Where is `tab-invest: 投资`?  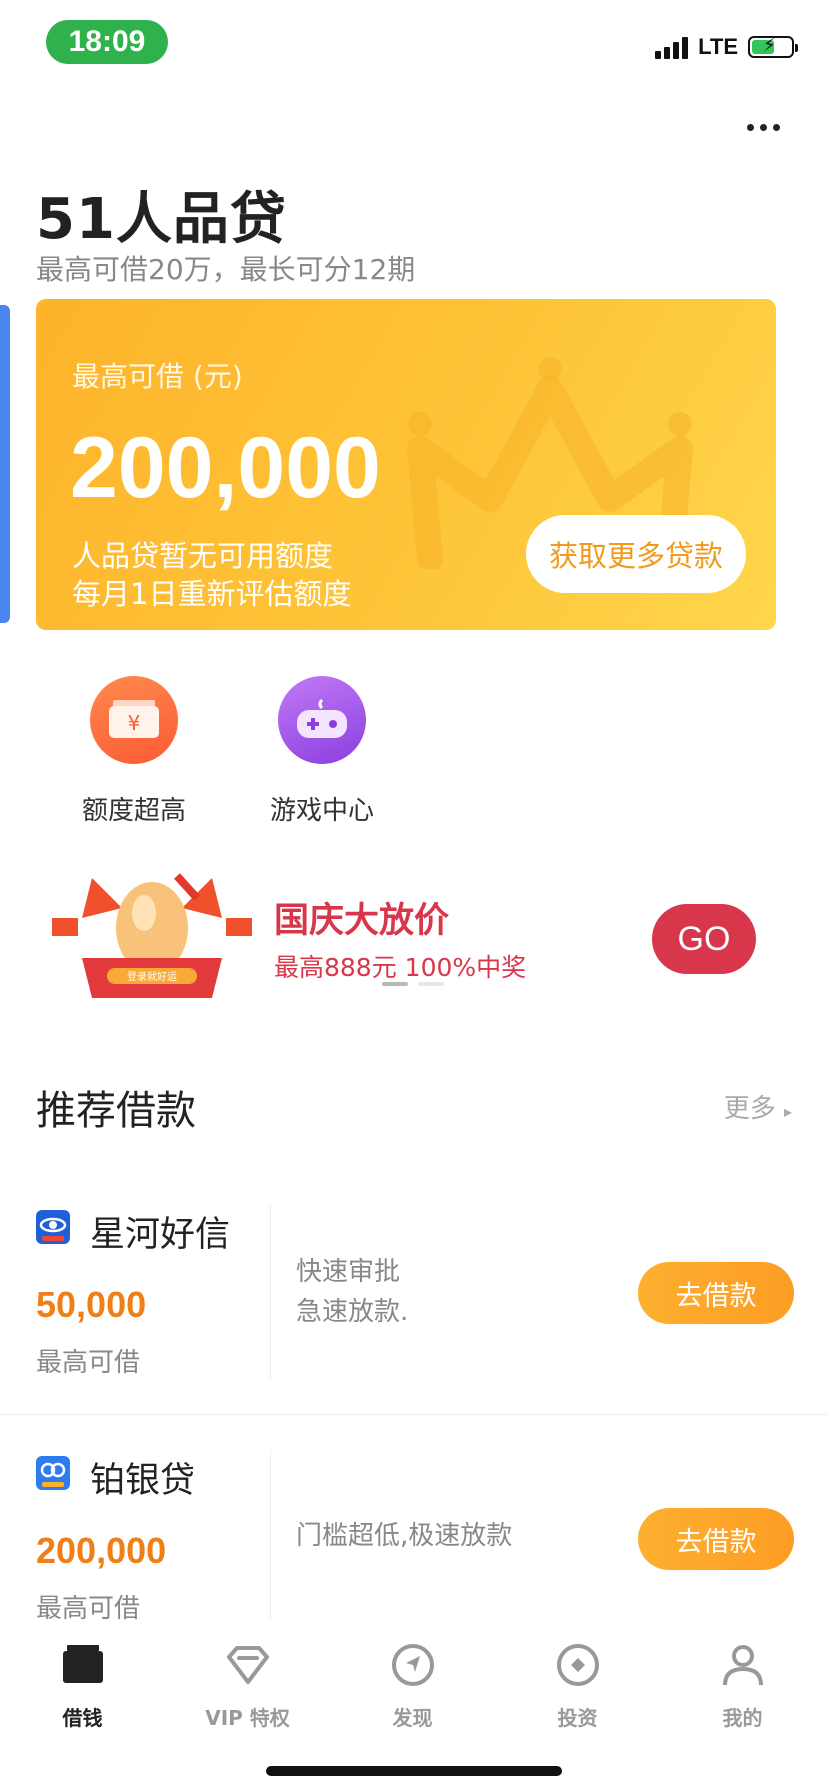
tab-invest: 投资 is located at coordinates (577, 1685).